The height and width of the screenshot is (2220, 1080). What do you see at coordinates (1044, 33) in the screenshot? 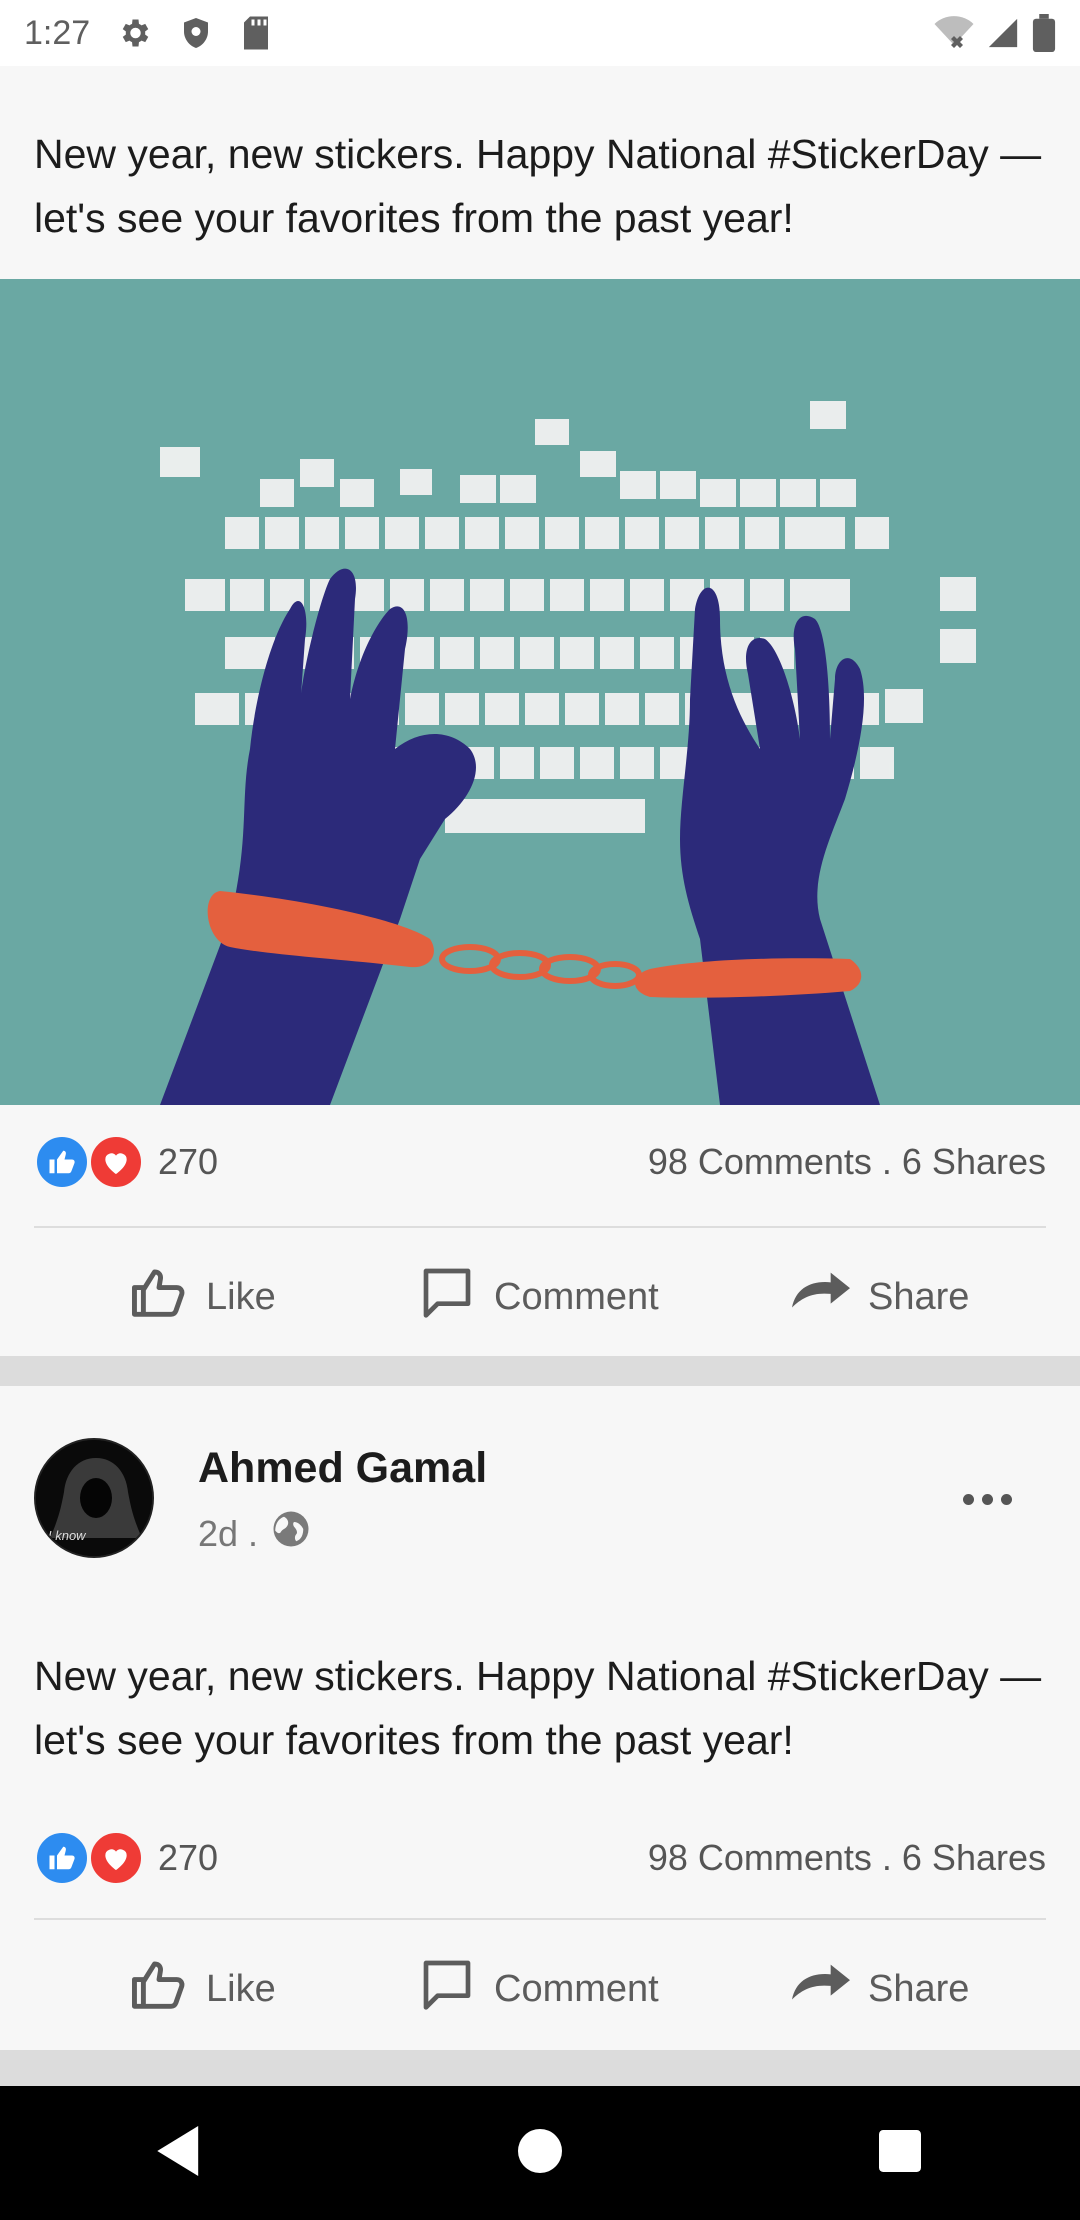
I see `battery-icon` at bounding box center [1044, 33].